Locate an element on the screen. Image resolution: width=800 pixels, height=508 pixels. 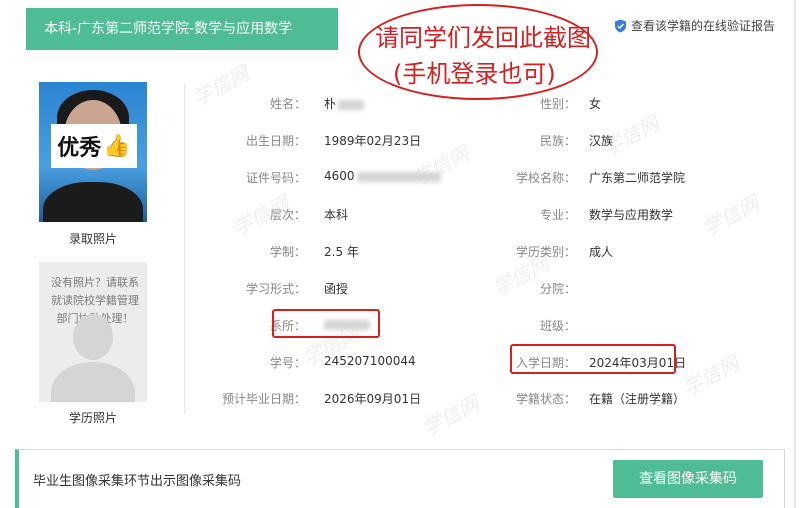
diploma-photo-placeholder: 没有照片？请联系就读院校学籍管理部门协助处理！ is located at coordinates (93, 332).